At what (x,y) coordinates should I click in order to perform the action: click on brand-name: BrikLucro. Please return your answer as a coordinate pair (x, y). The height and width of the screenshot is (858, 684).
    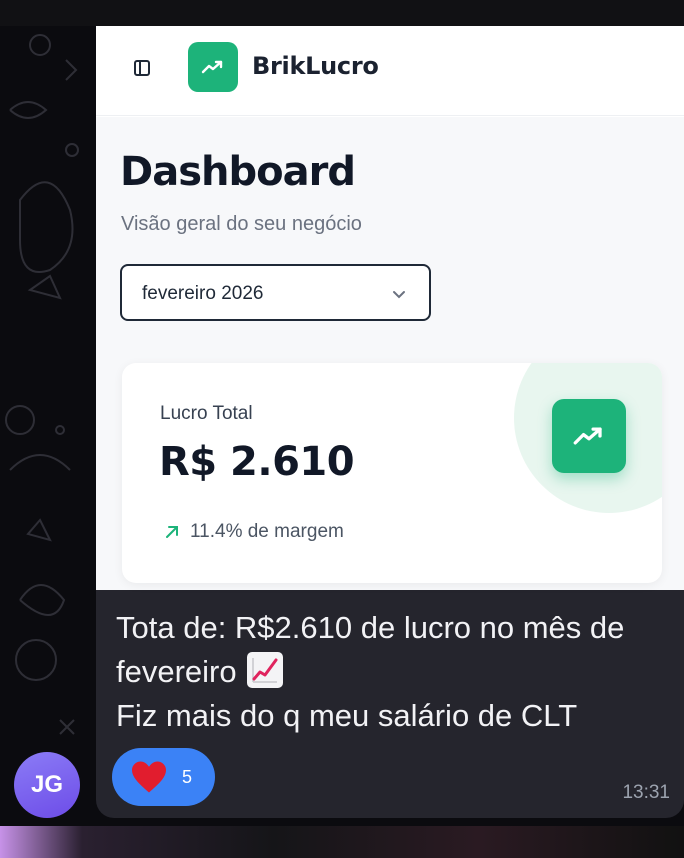
    Looking at the image, I should click on (315, 66).